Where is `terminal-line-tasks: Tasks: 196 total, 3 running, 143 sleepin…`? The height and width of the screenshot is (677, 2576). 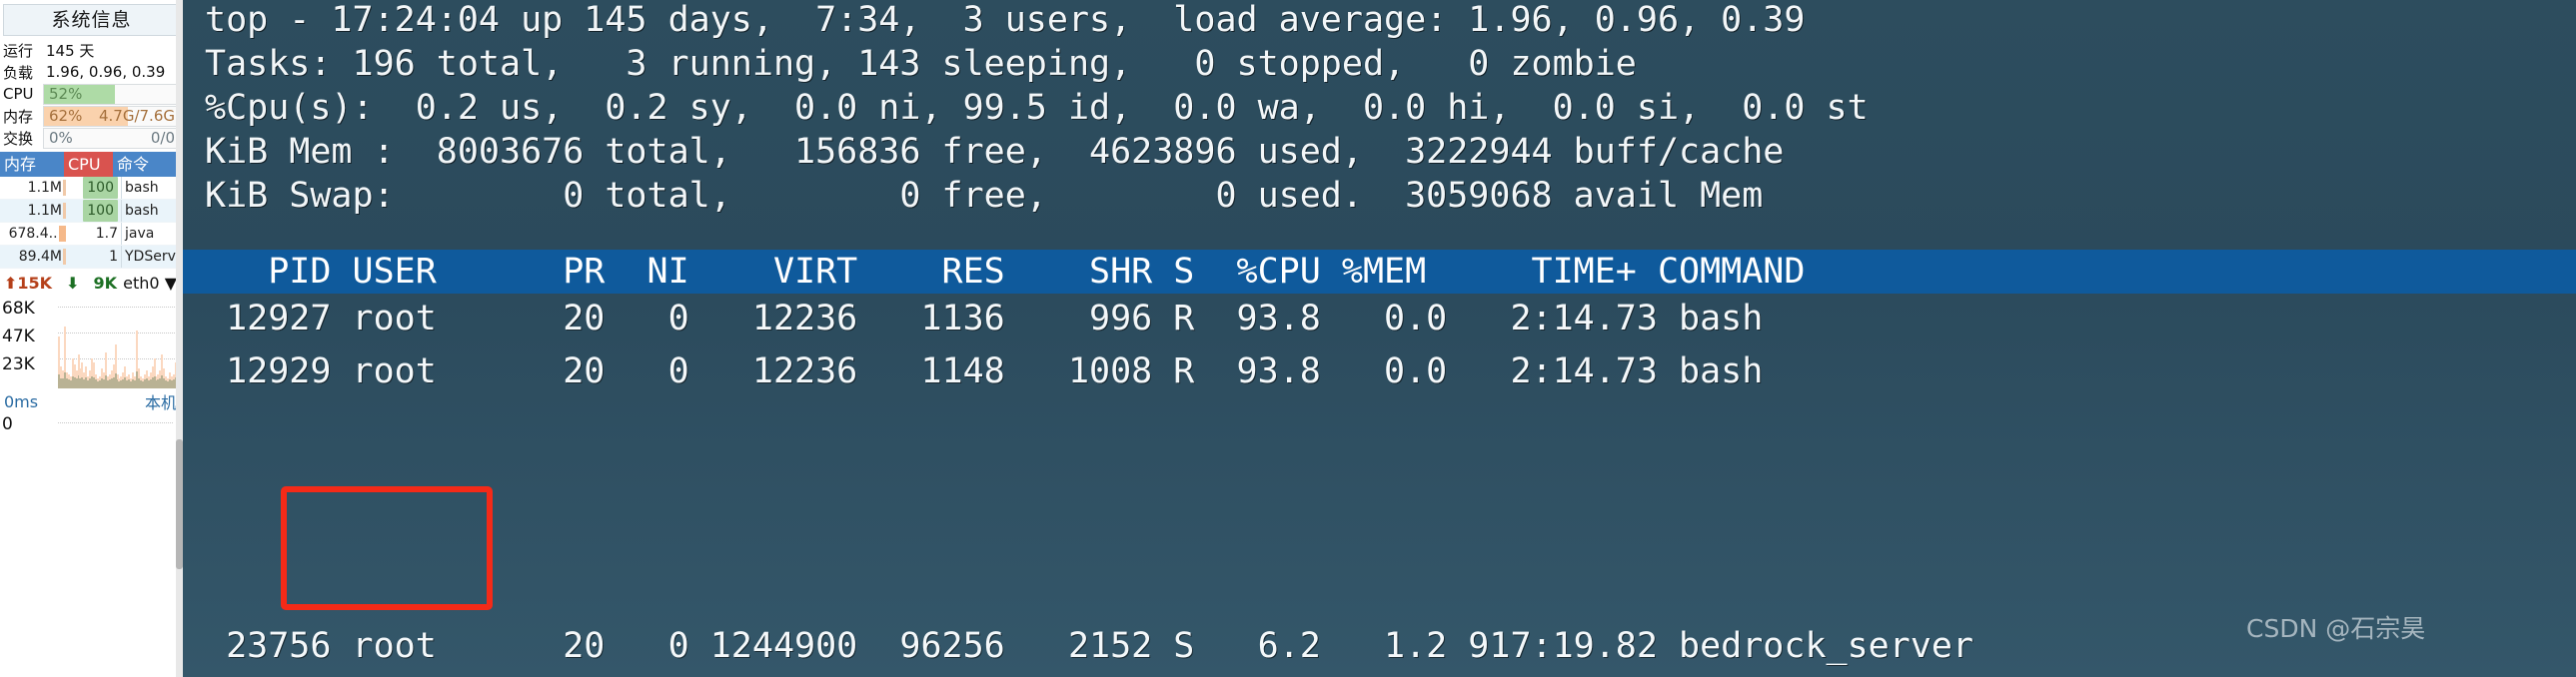
terminal-line-tasks: Tasks: 196 total, 3 running, 143 sleepin… is located at coordinates (921, 64).